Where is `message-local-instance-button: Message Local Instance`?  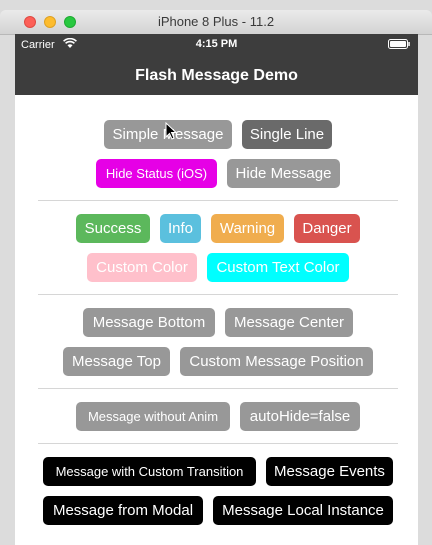 message-local-instance-button: Message Local Instance is located at coordinates (303, 510).